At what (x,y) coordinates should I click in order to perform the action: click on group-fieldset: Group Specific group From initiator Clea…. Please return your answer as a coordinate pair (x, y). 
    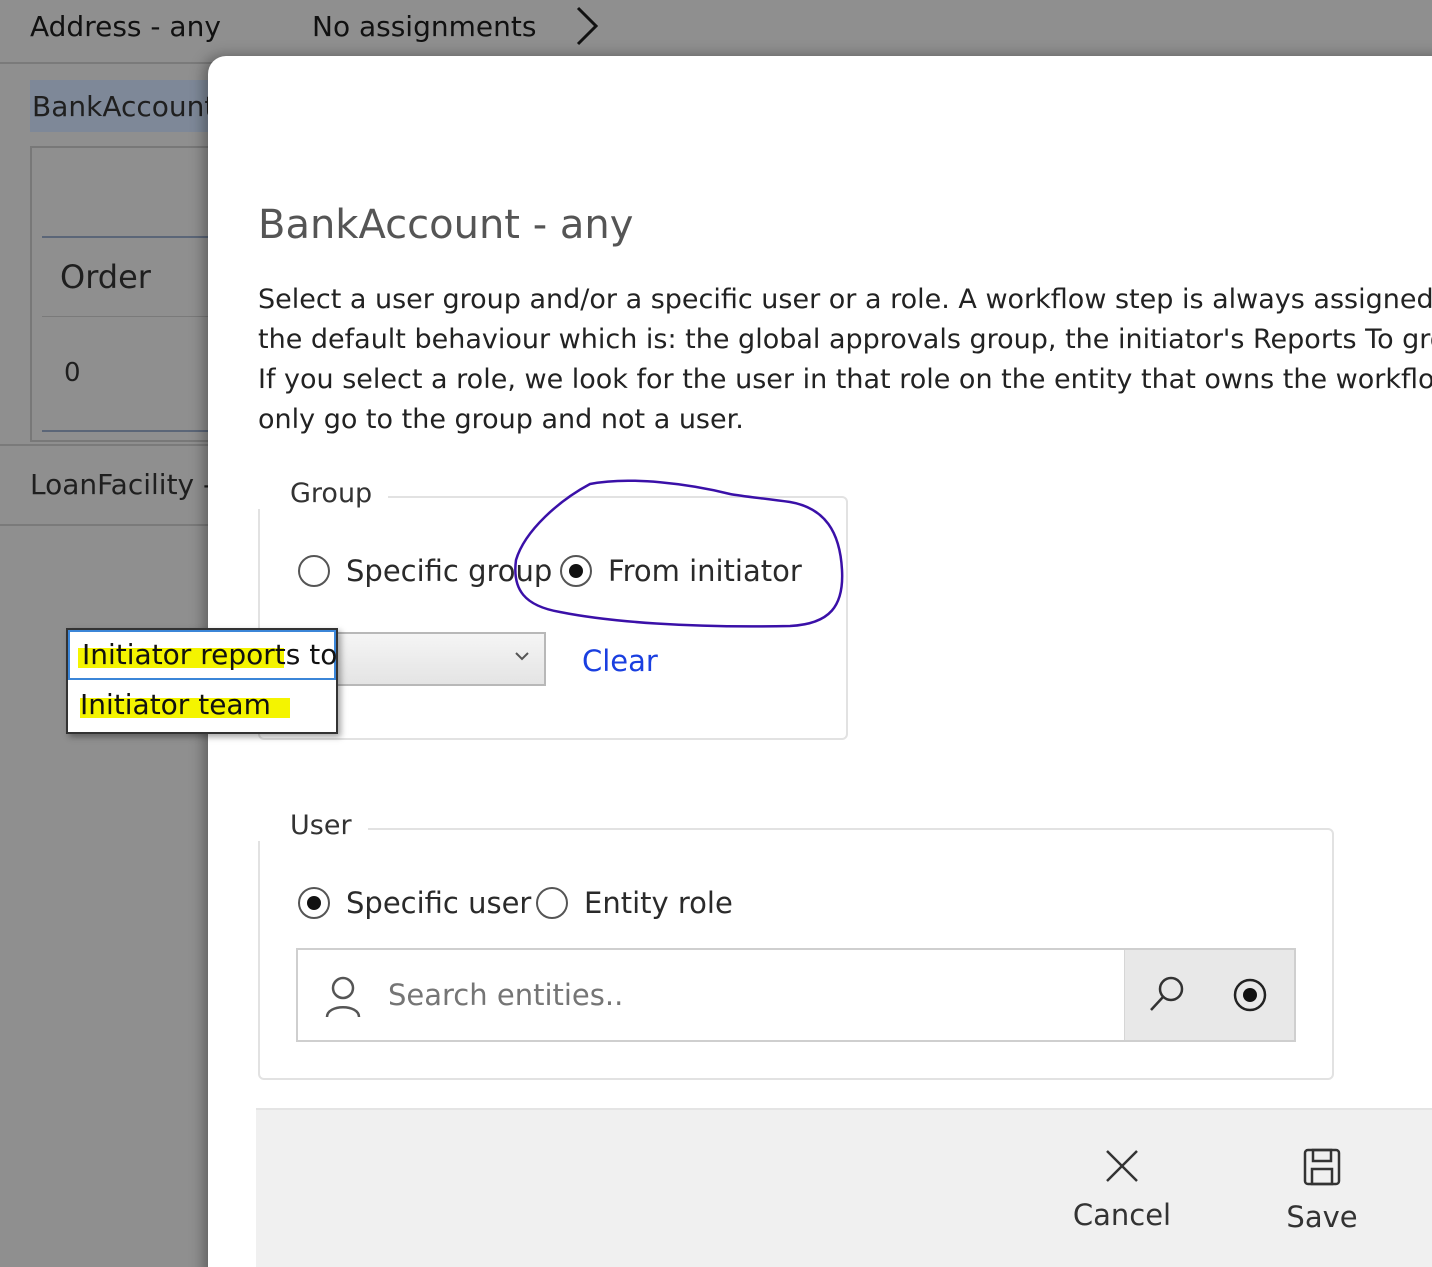
    Looking at the image, I should click on (553, 609).